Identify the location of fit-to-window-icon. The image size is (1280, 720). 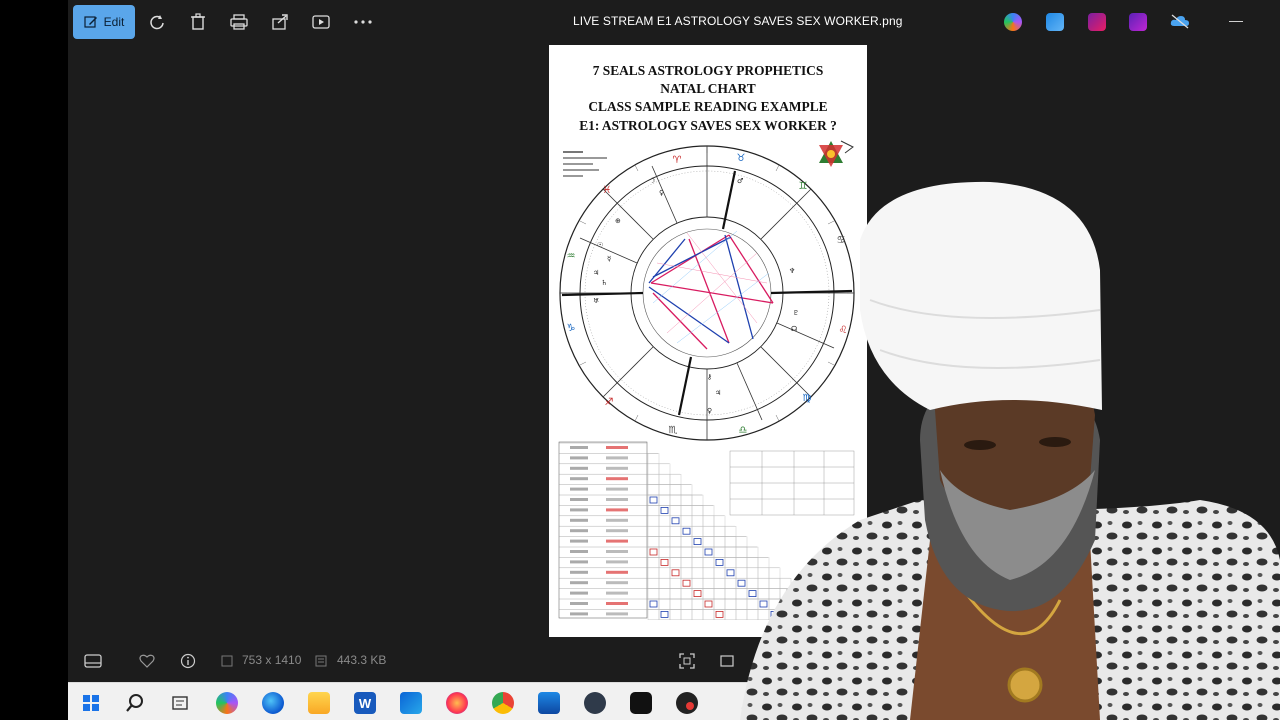
(687, 661).